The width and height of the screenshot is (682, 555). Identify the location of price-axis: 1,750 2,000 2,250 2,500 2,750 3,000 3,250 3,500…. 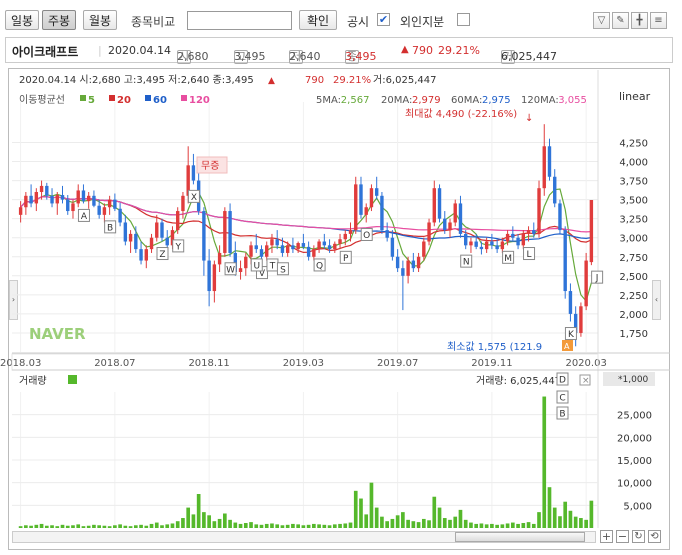
(633, 238).